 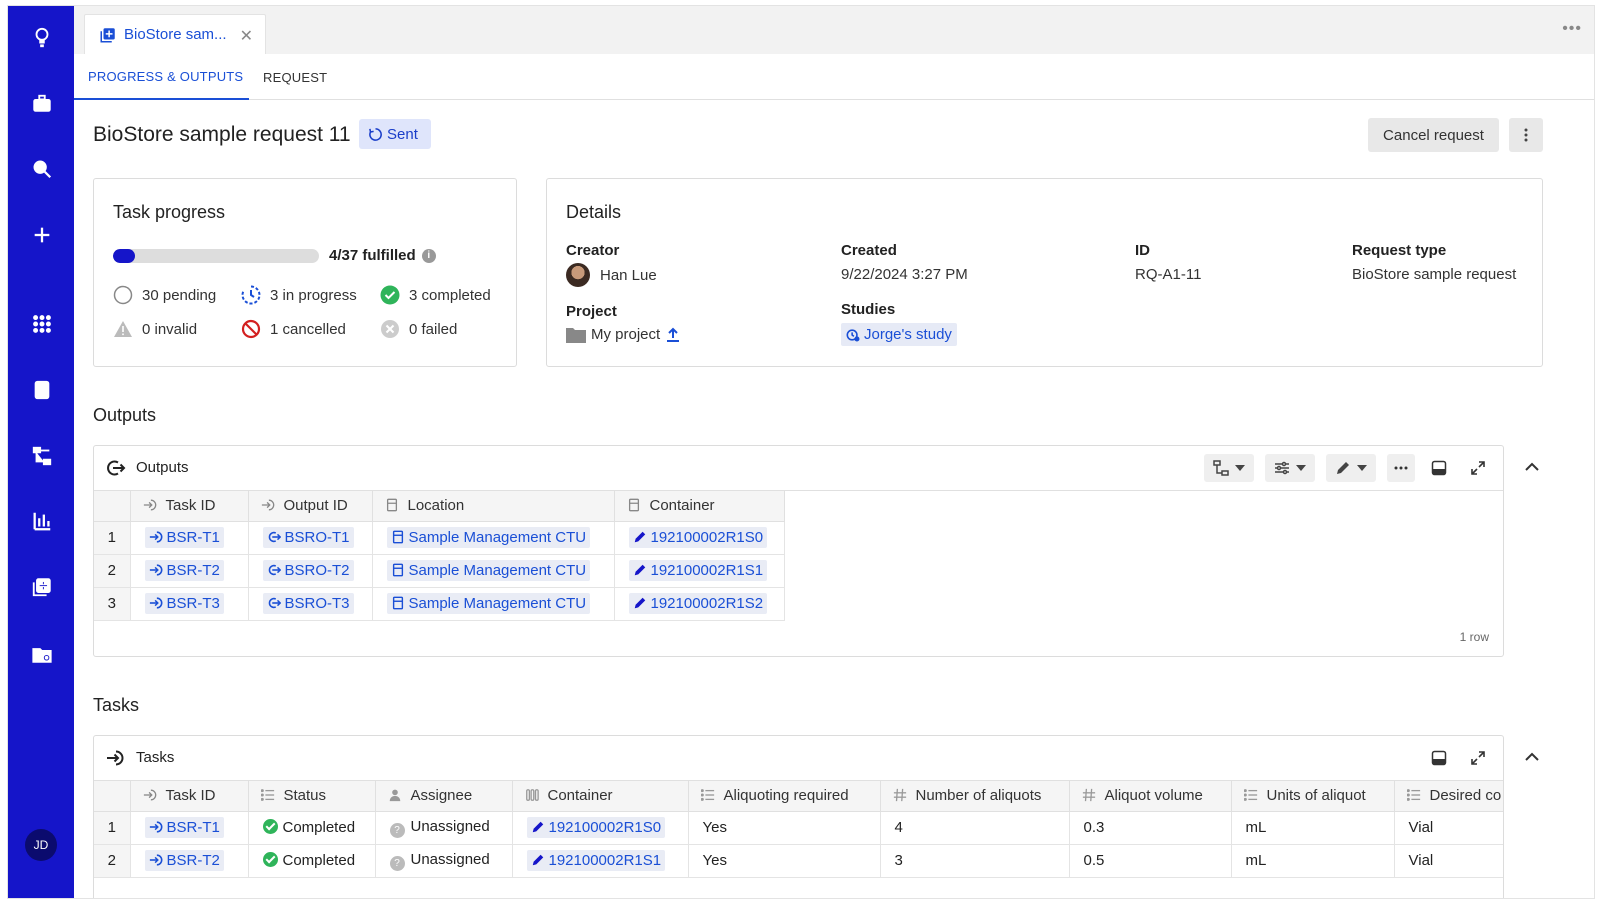 What do you see at coordinates (1313, 796) in the screenshot?
I see `column-header: Units of aliquot` at bounding box center [1313, 796].